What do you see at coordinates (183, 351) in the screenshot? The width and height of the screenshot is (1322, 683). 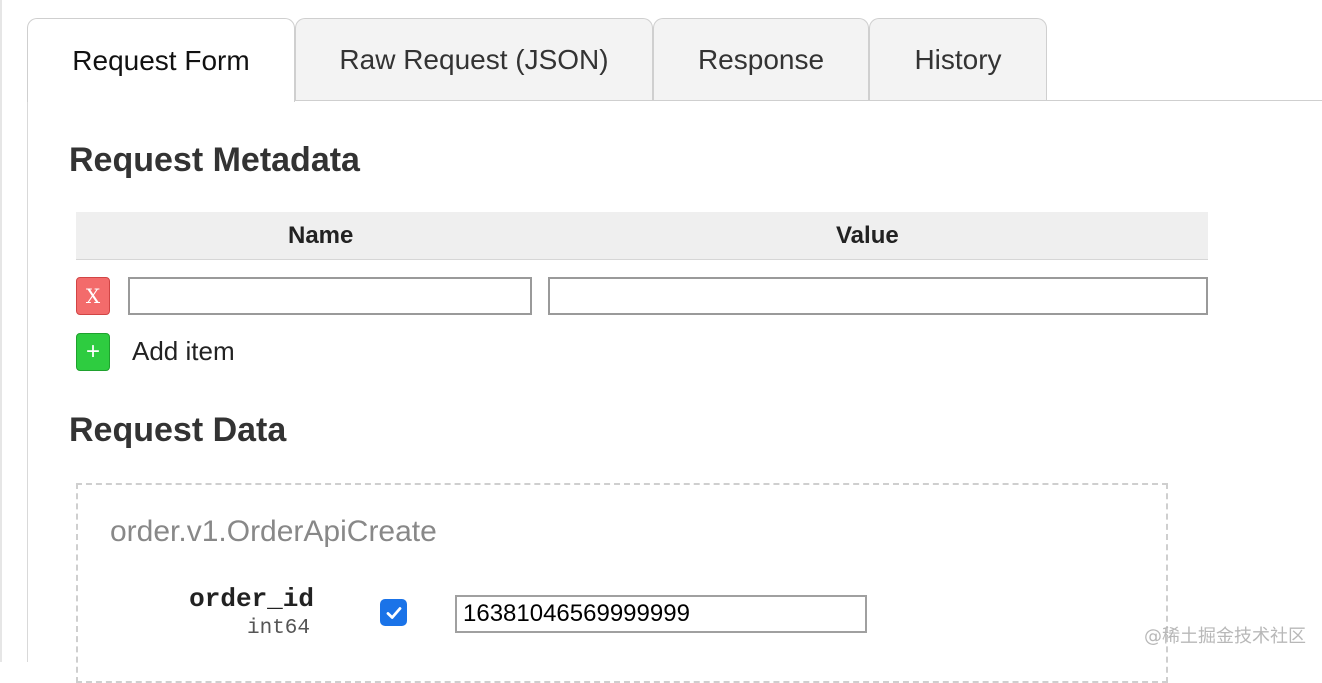 I see `add-item-label: Add item` at bounding box center [183, 351].